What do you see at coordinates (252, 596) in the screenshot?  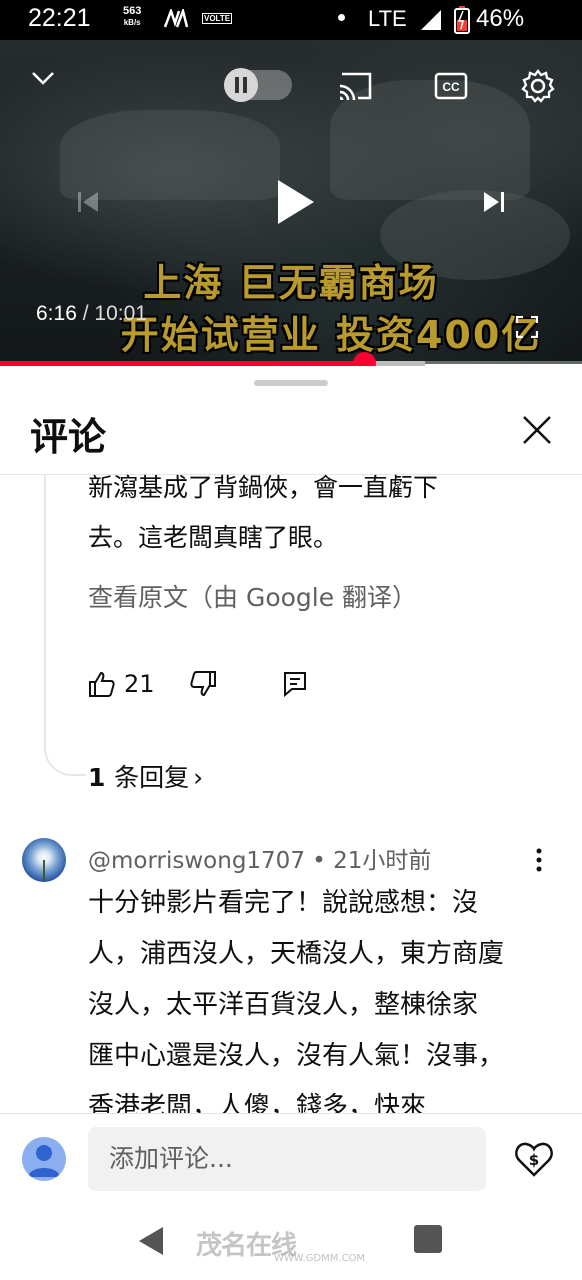 I see `see-original-link: 查看原文（由 Google 翻译）` at bounding box center [252, 596].